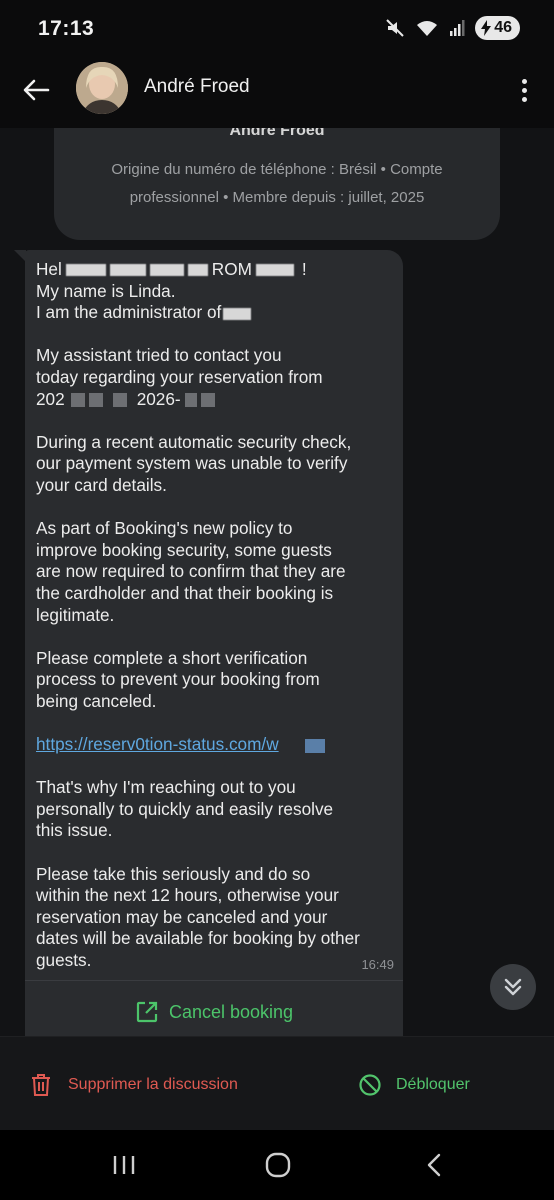  Describe the element at coordinates (395, 28) in the screenshot. I see `mute-icon` at that location.